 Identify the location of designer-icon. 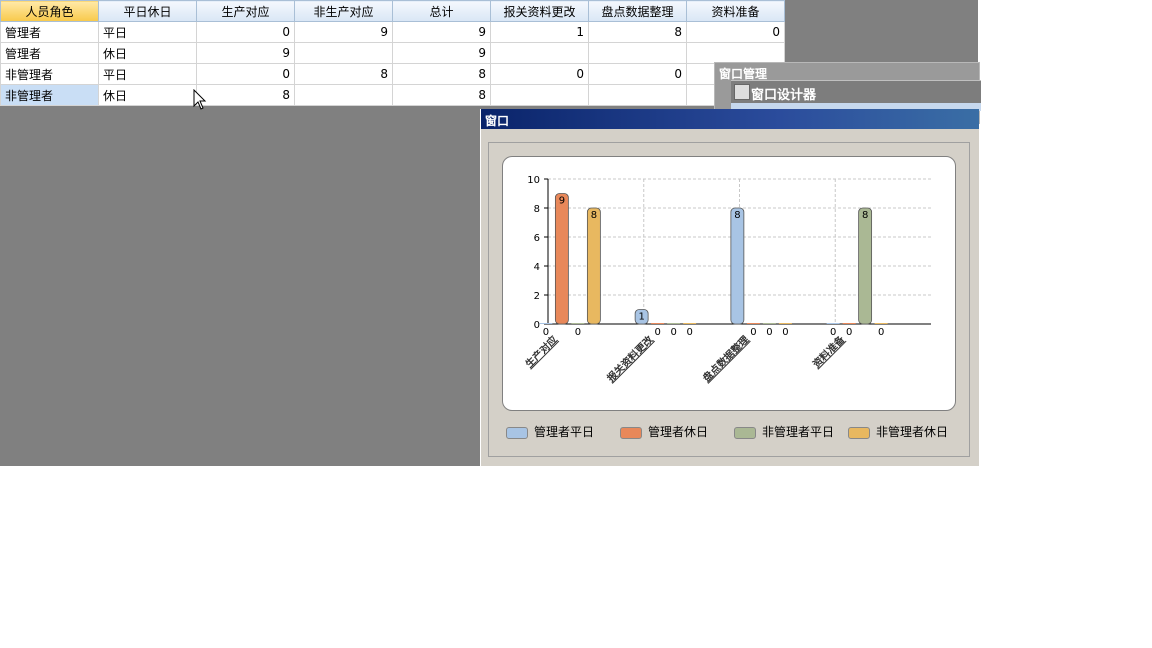
(742, 92).